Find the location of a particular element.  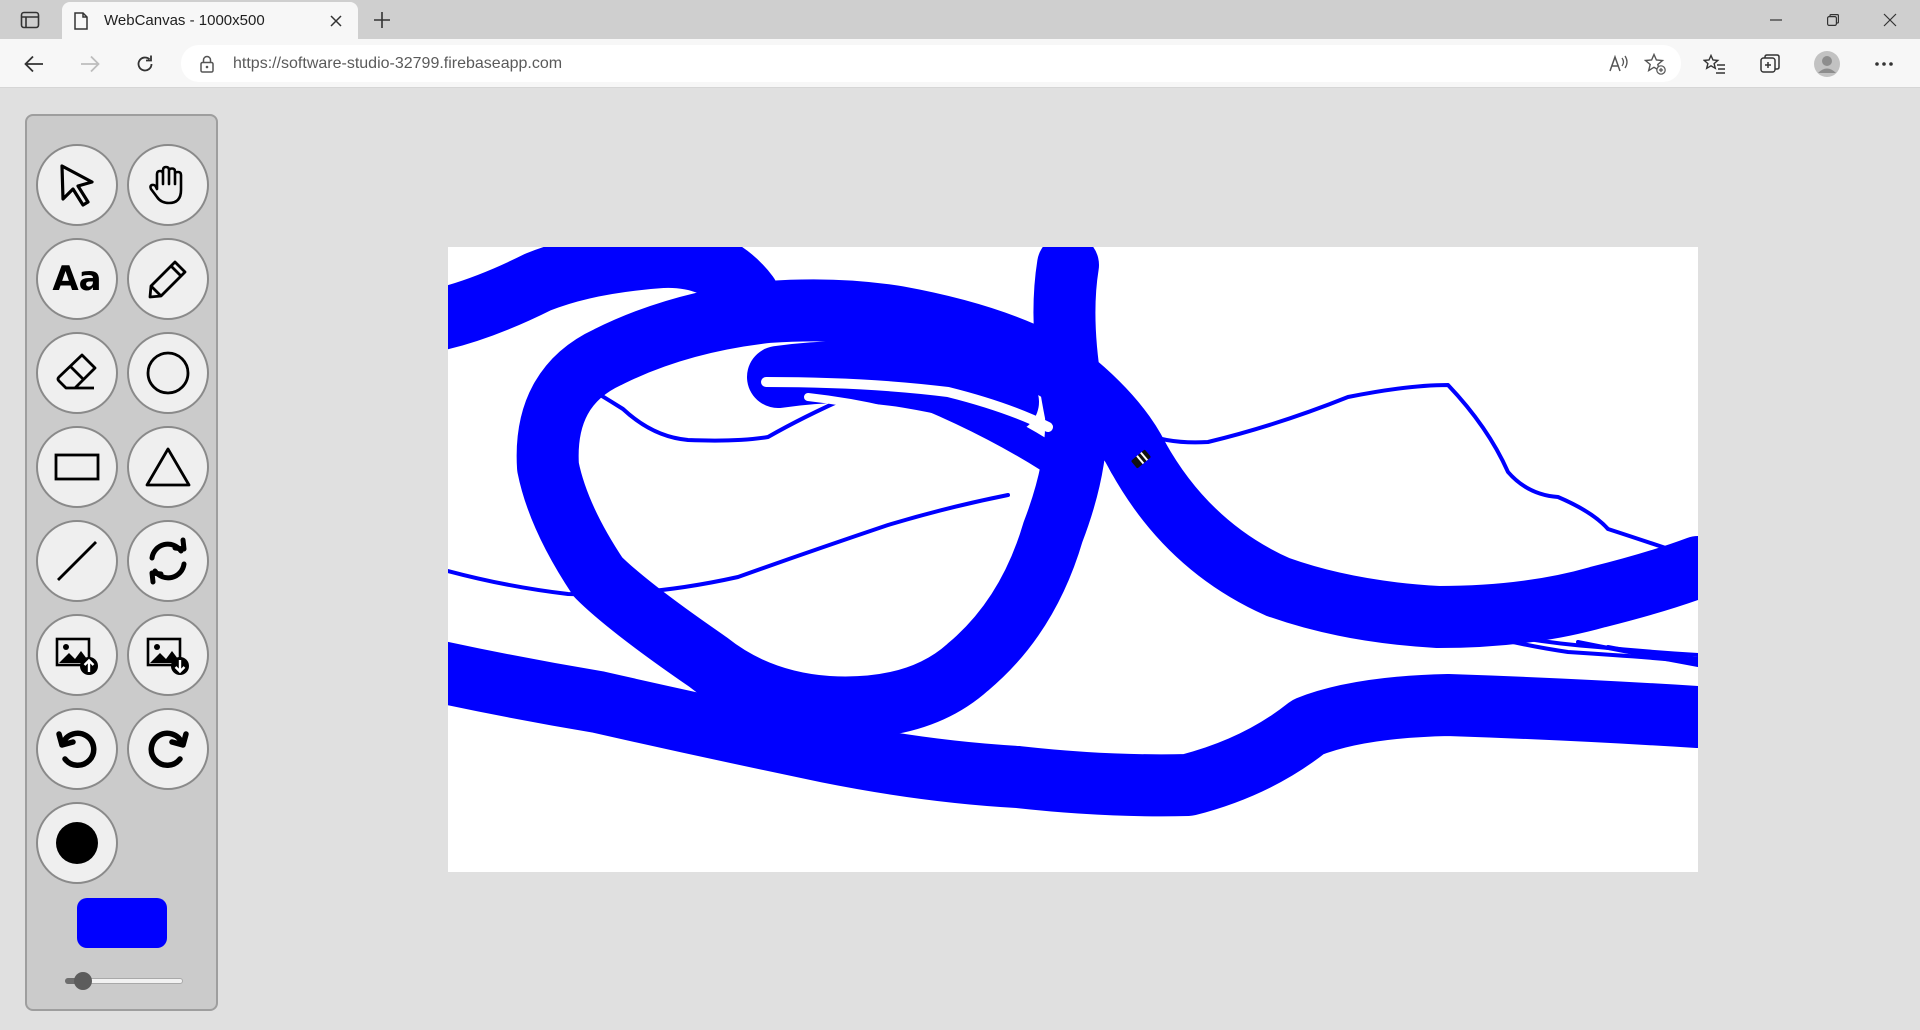

avatar-icon is located at coordinates (1827, 64).